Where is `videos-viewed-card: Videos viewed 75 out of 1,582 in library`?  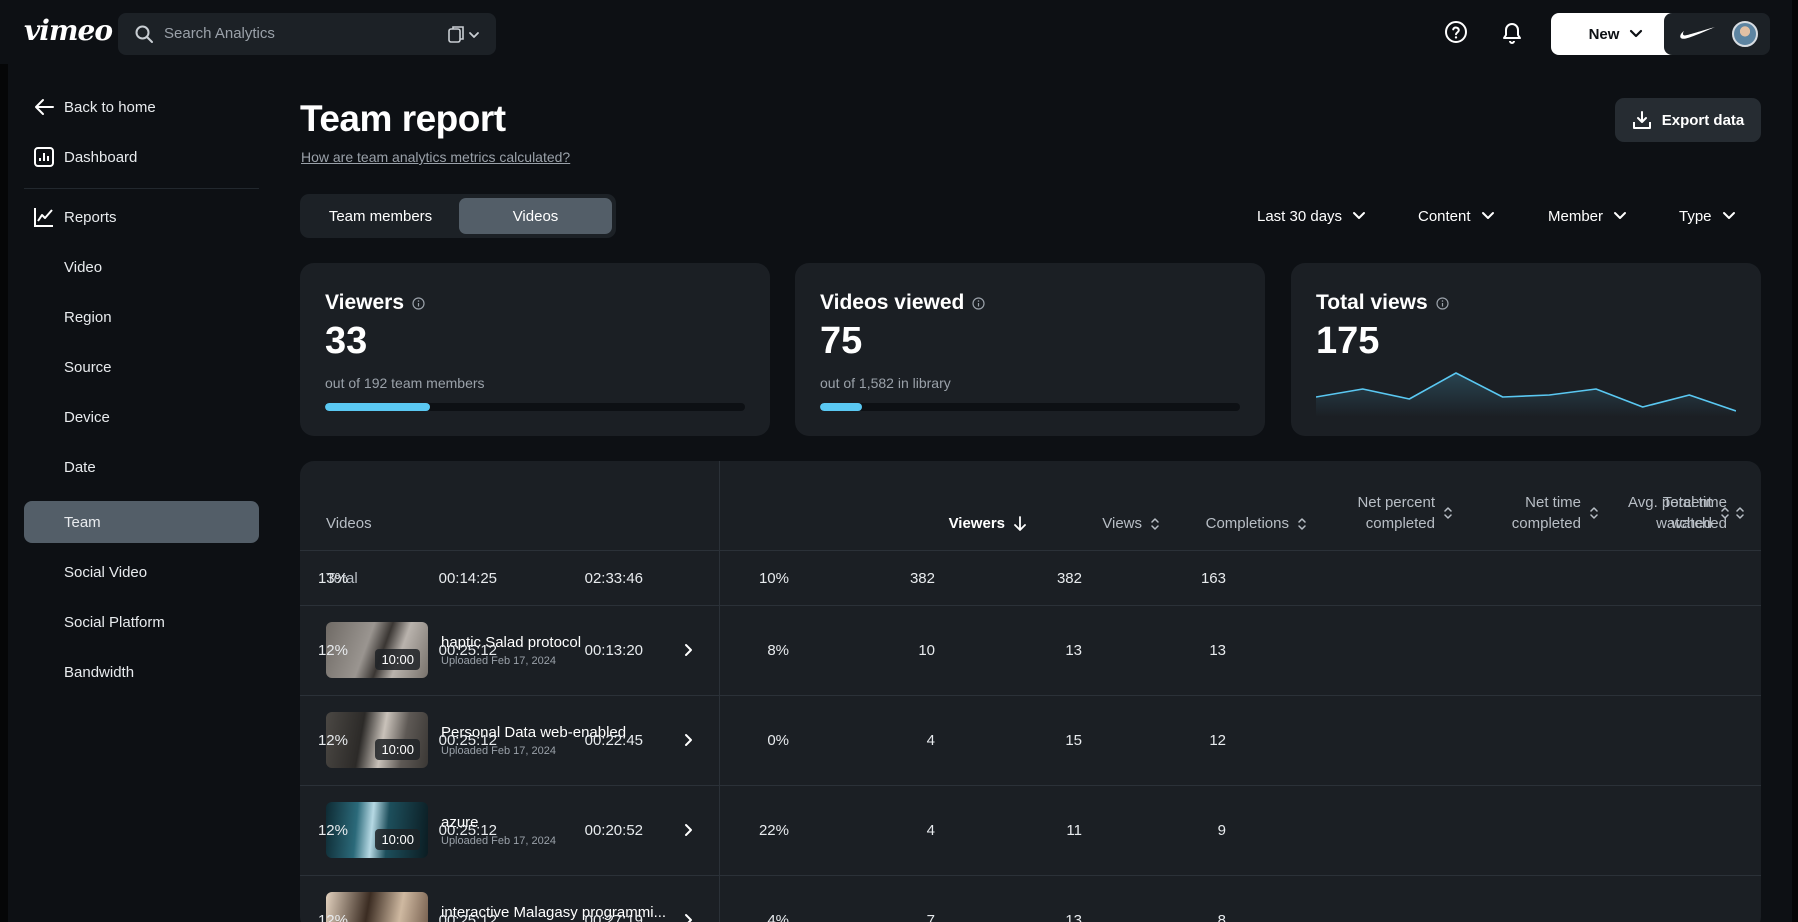 videos-viewed-card: Videos viewed 75 out of 1,582 in library is located at coordinates (1030, 349).